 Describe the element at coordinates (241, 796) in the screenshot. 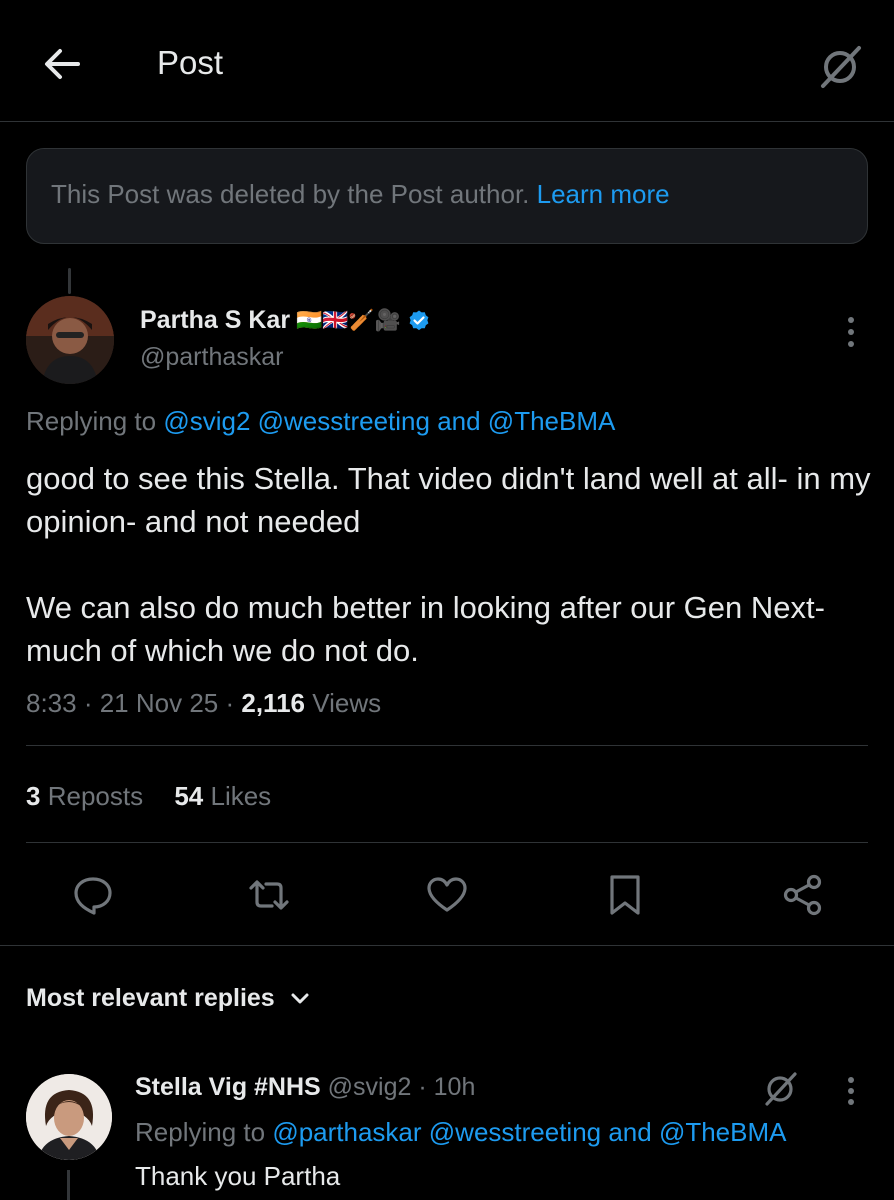

I see `likes-label: Likes` at that location.